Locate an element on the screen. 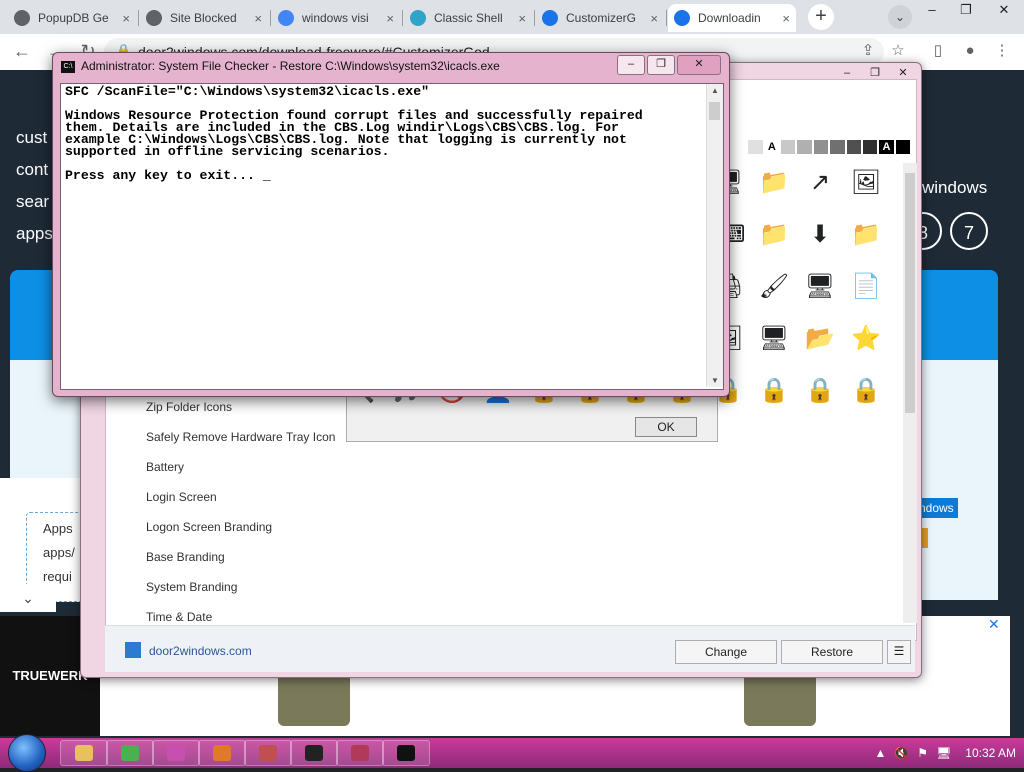 The width and height of the screenshot is (1024, 772). browser-tab: Site Blocked × is located at coordinates (204, 18).